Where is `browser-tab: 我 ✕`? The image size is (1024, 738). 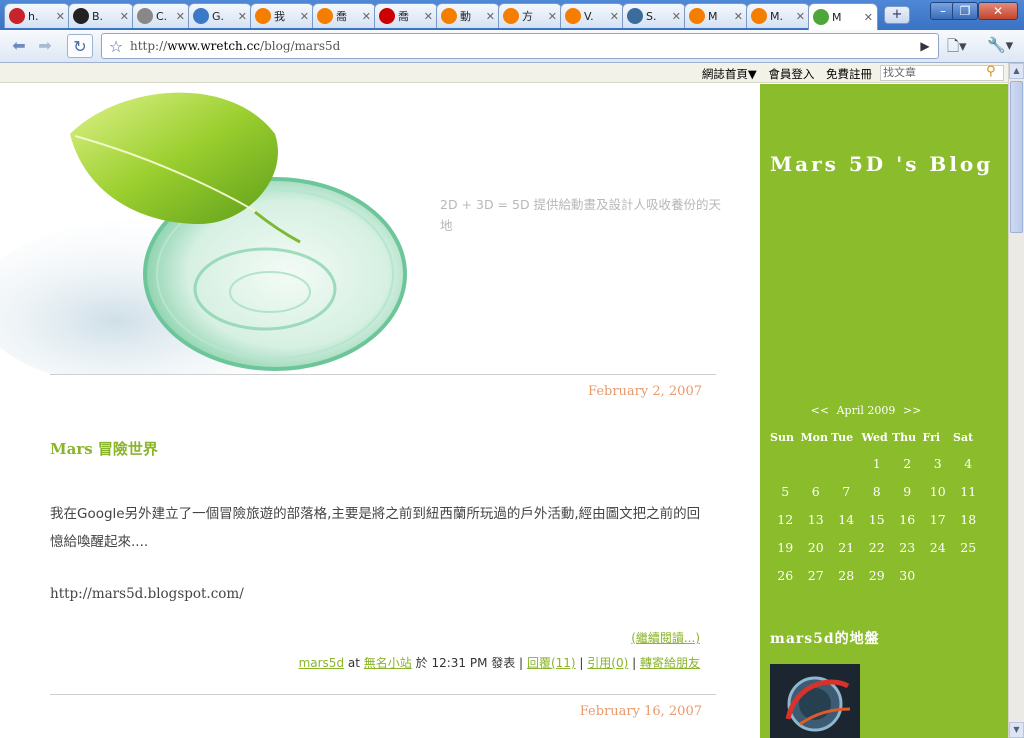 browser-tab: 我 ✕ is located at coordinates (282, 15).